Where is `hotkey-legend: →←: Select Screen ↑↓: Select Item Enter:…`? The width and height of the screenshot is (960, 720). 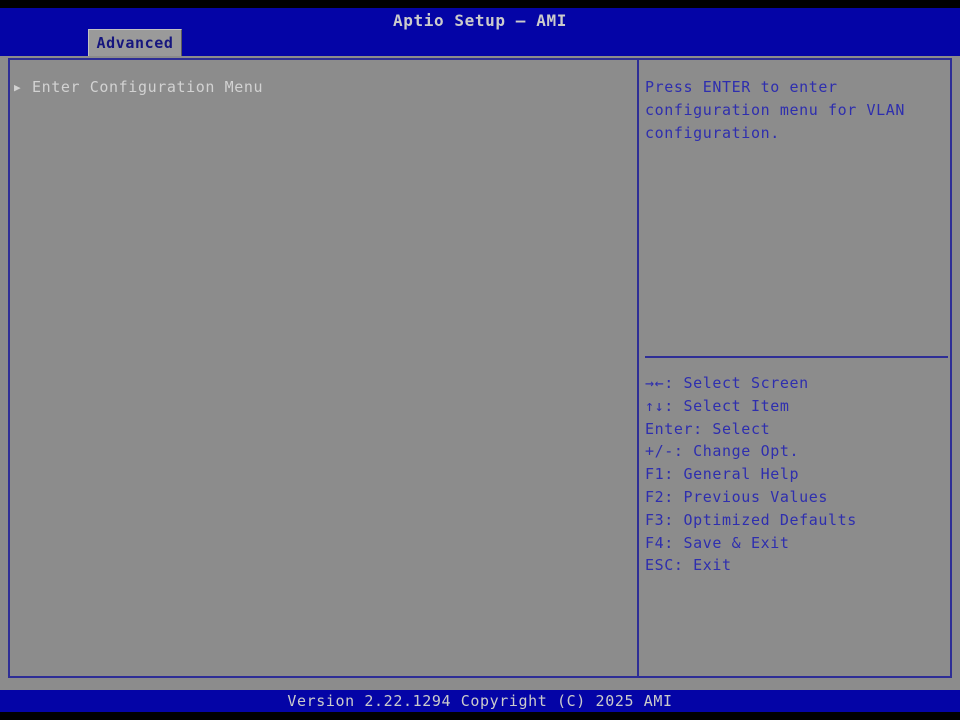
hotkey-legend: →←: Select Screen ↑↓: Select Item Enter:… is located at coordinates (796, 474).